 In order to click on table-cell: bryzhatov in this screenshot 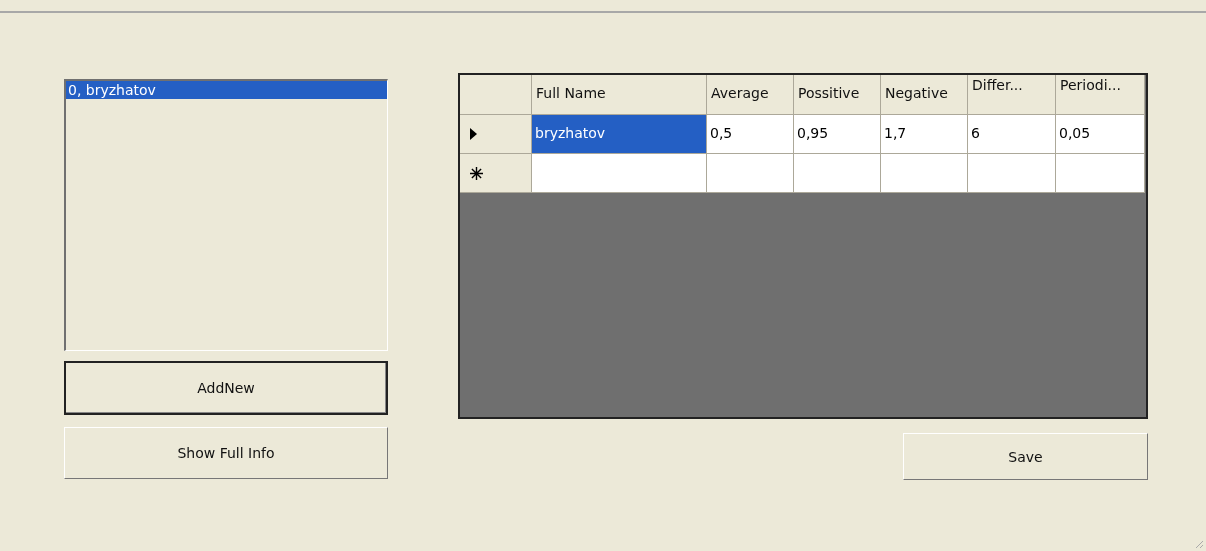, I will do `click(619, 134)`.